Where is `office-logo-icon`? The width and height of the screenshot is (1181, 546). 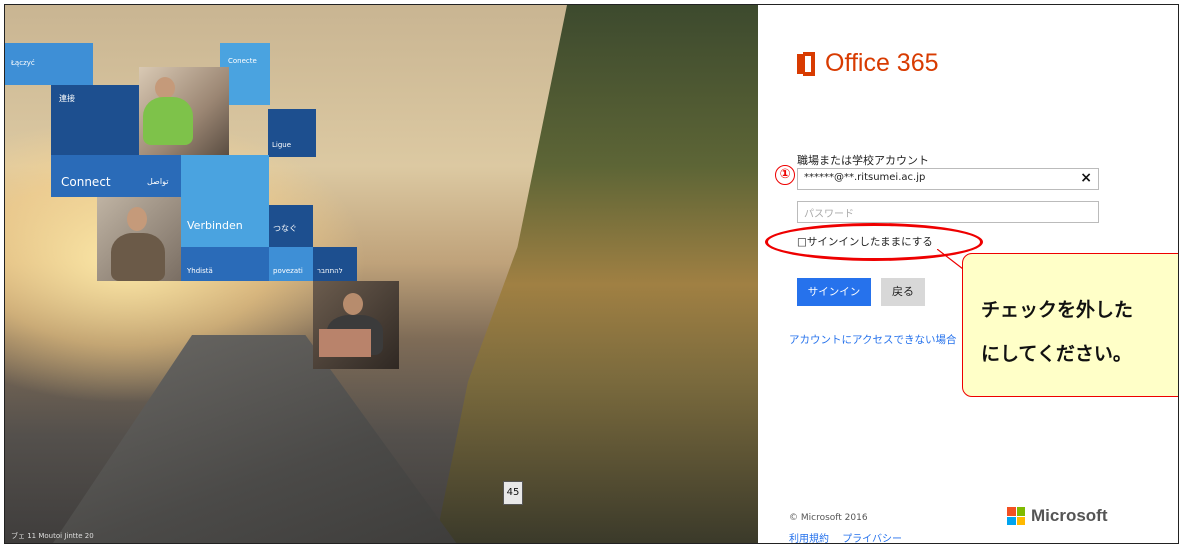
office-logo-icon is located at coordinates (807, 63).